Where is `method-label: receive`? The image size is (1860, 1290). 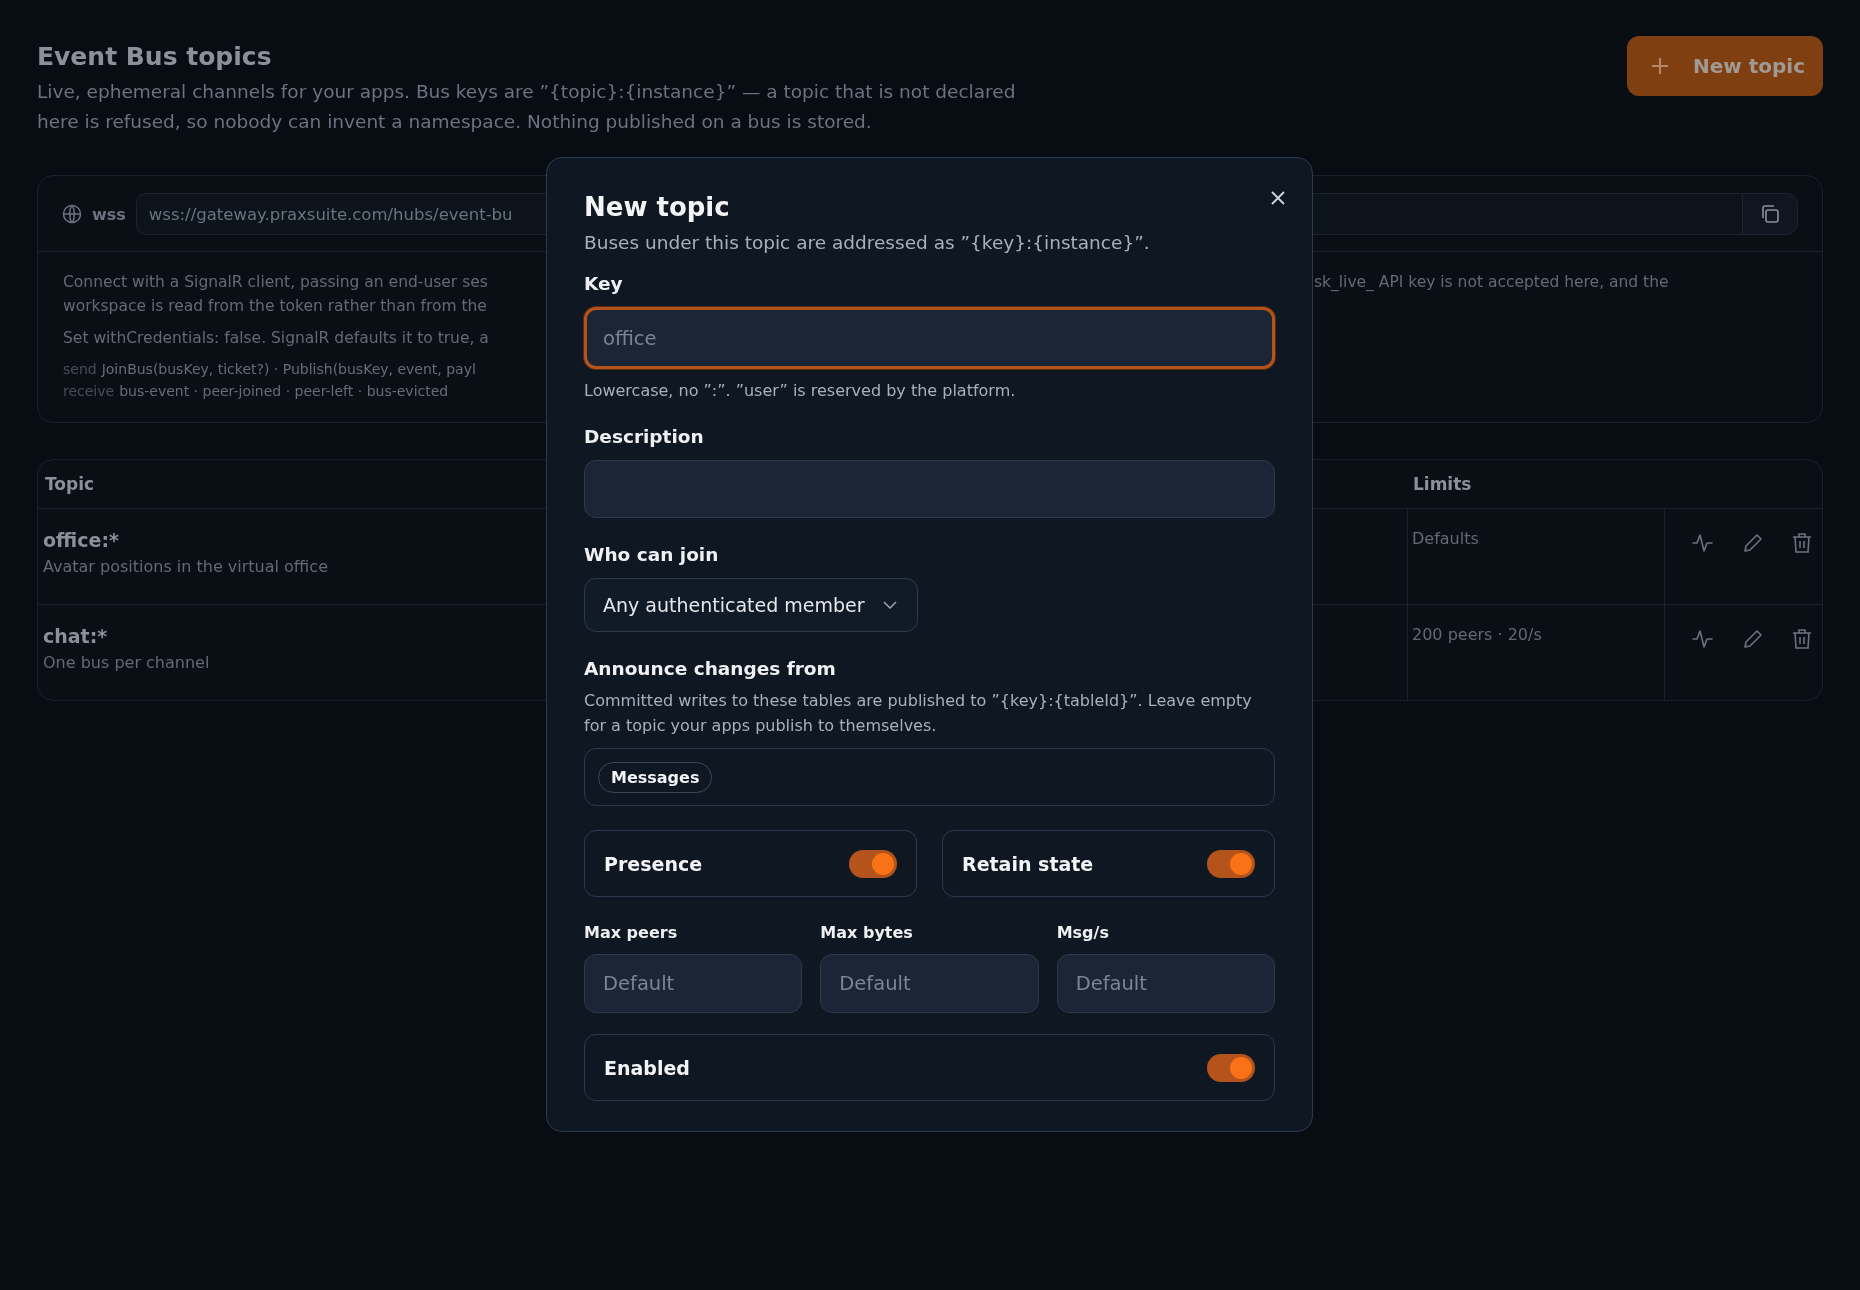
method-label: receive is located at coordinates (89, 391).